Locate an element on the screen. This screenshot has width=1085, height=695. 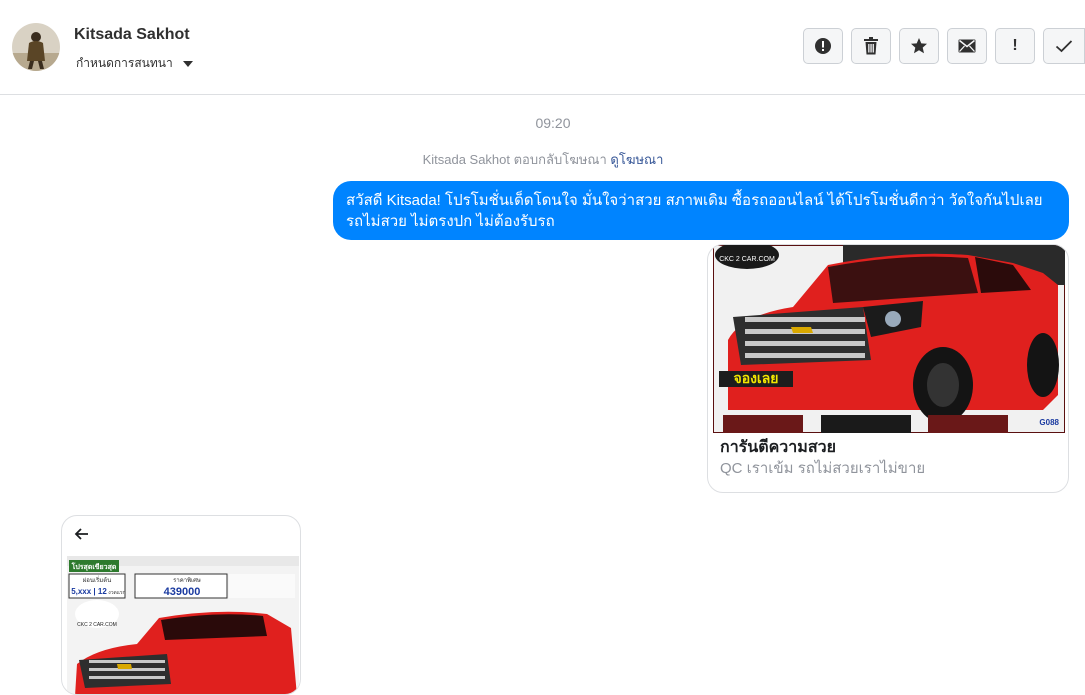
back-arrow-icon is located at coordinates (82, 534).